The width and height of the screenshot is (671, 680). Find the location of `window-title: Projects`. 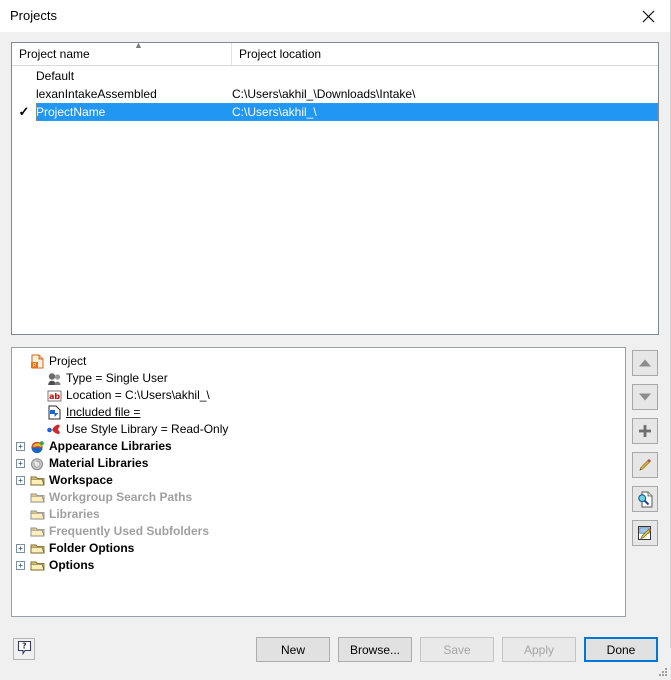

window-title: Projects is located at coordinates (33, 15).